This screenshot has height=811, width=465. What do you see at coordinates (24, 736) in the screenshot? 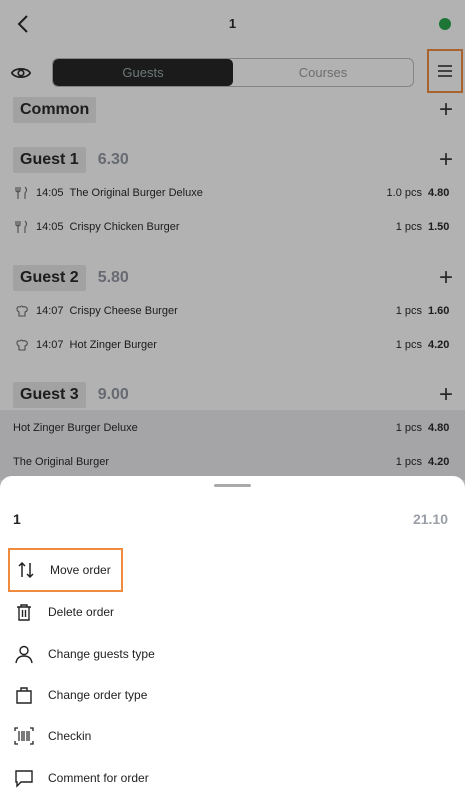
I see `barcode-scan-icon` at bounding box center [24, 736].